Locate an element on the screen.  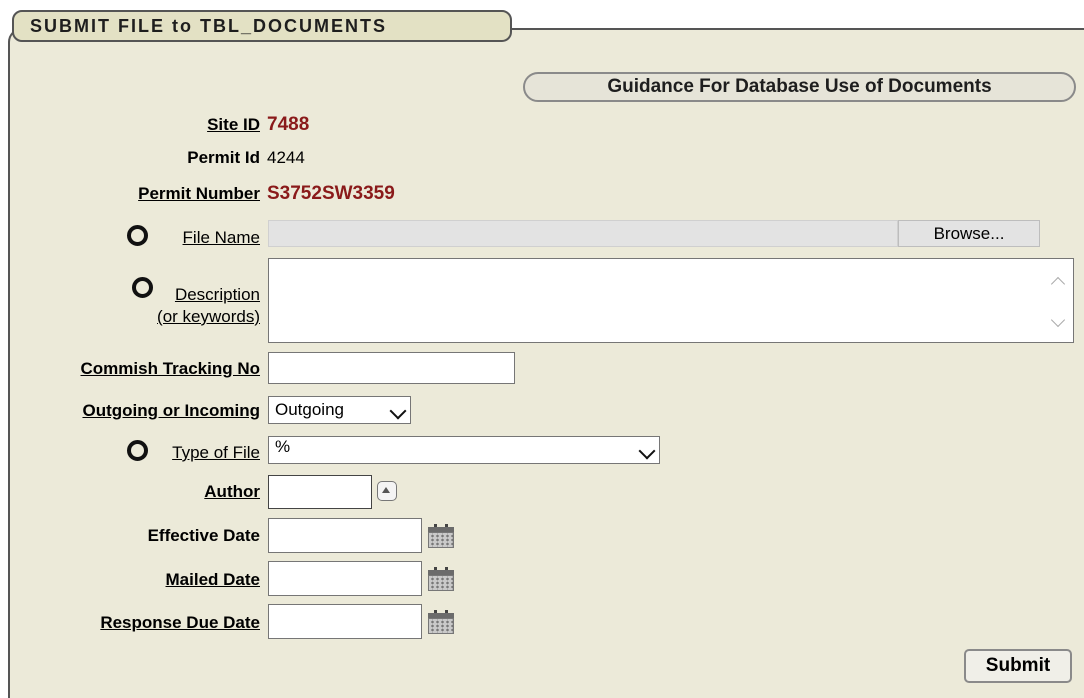
permit-id-value: 4244 is located at coordinates (286, 157).